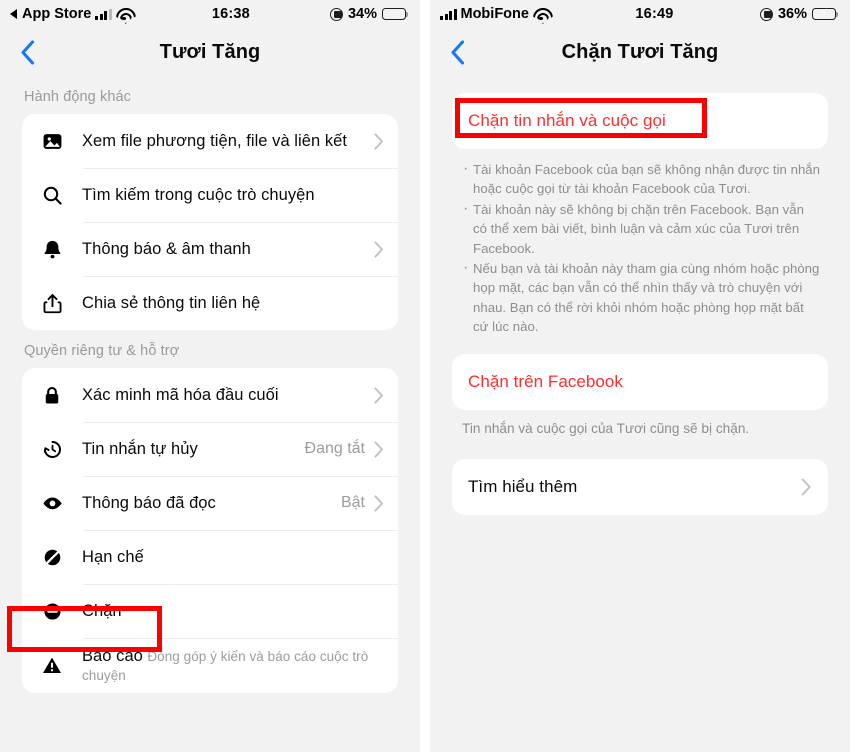  Describe the element at coordinates (52, 395) in the screenshot. I see `lock-icon` at that location.